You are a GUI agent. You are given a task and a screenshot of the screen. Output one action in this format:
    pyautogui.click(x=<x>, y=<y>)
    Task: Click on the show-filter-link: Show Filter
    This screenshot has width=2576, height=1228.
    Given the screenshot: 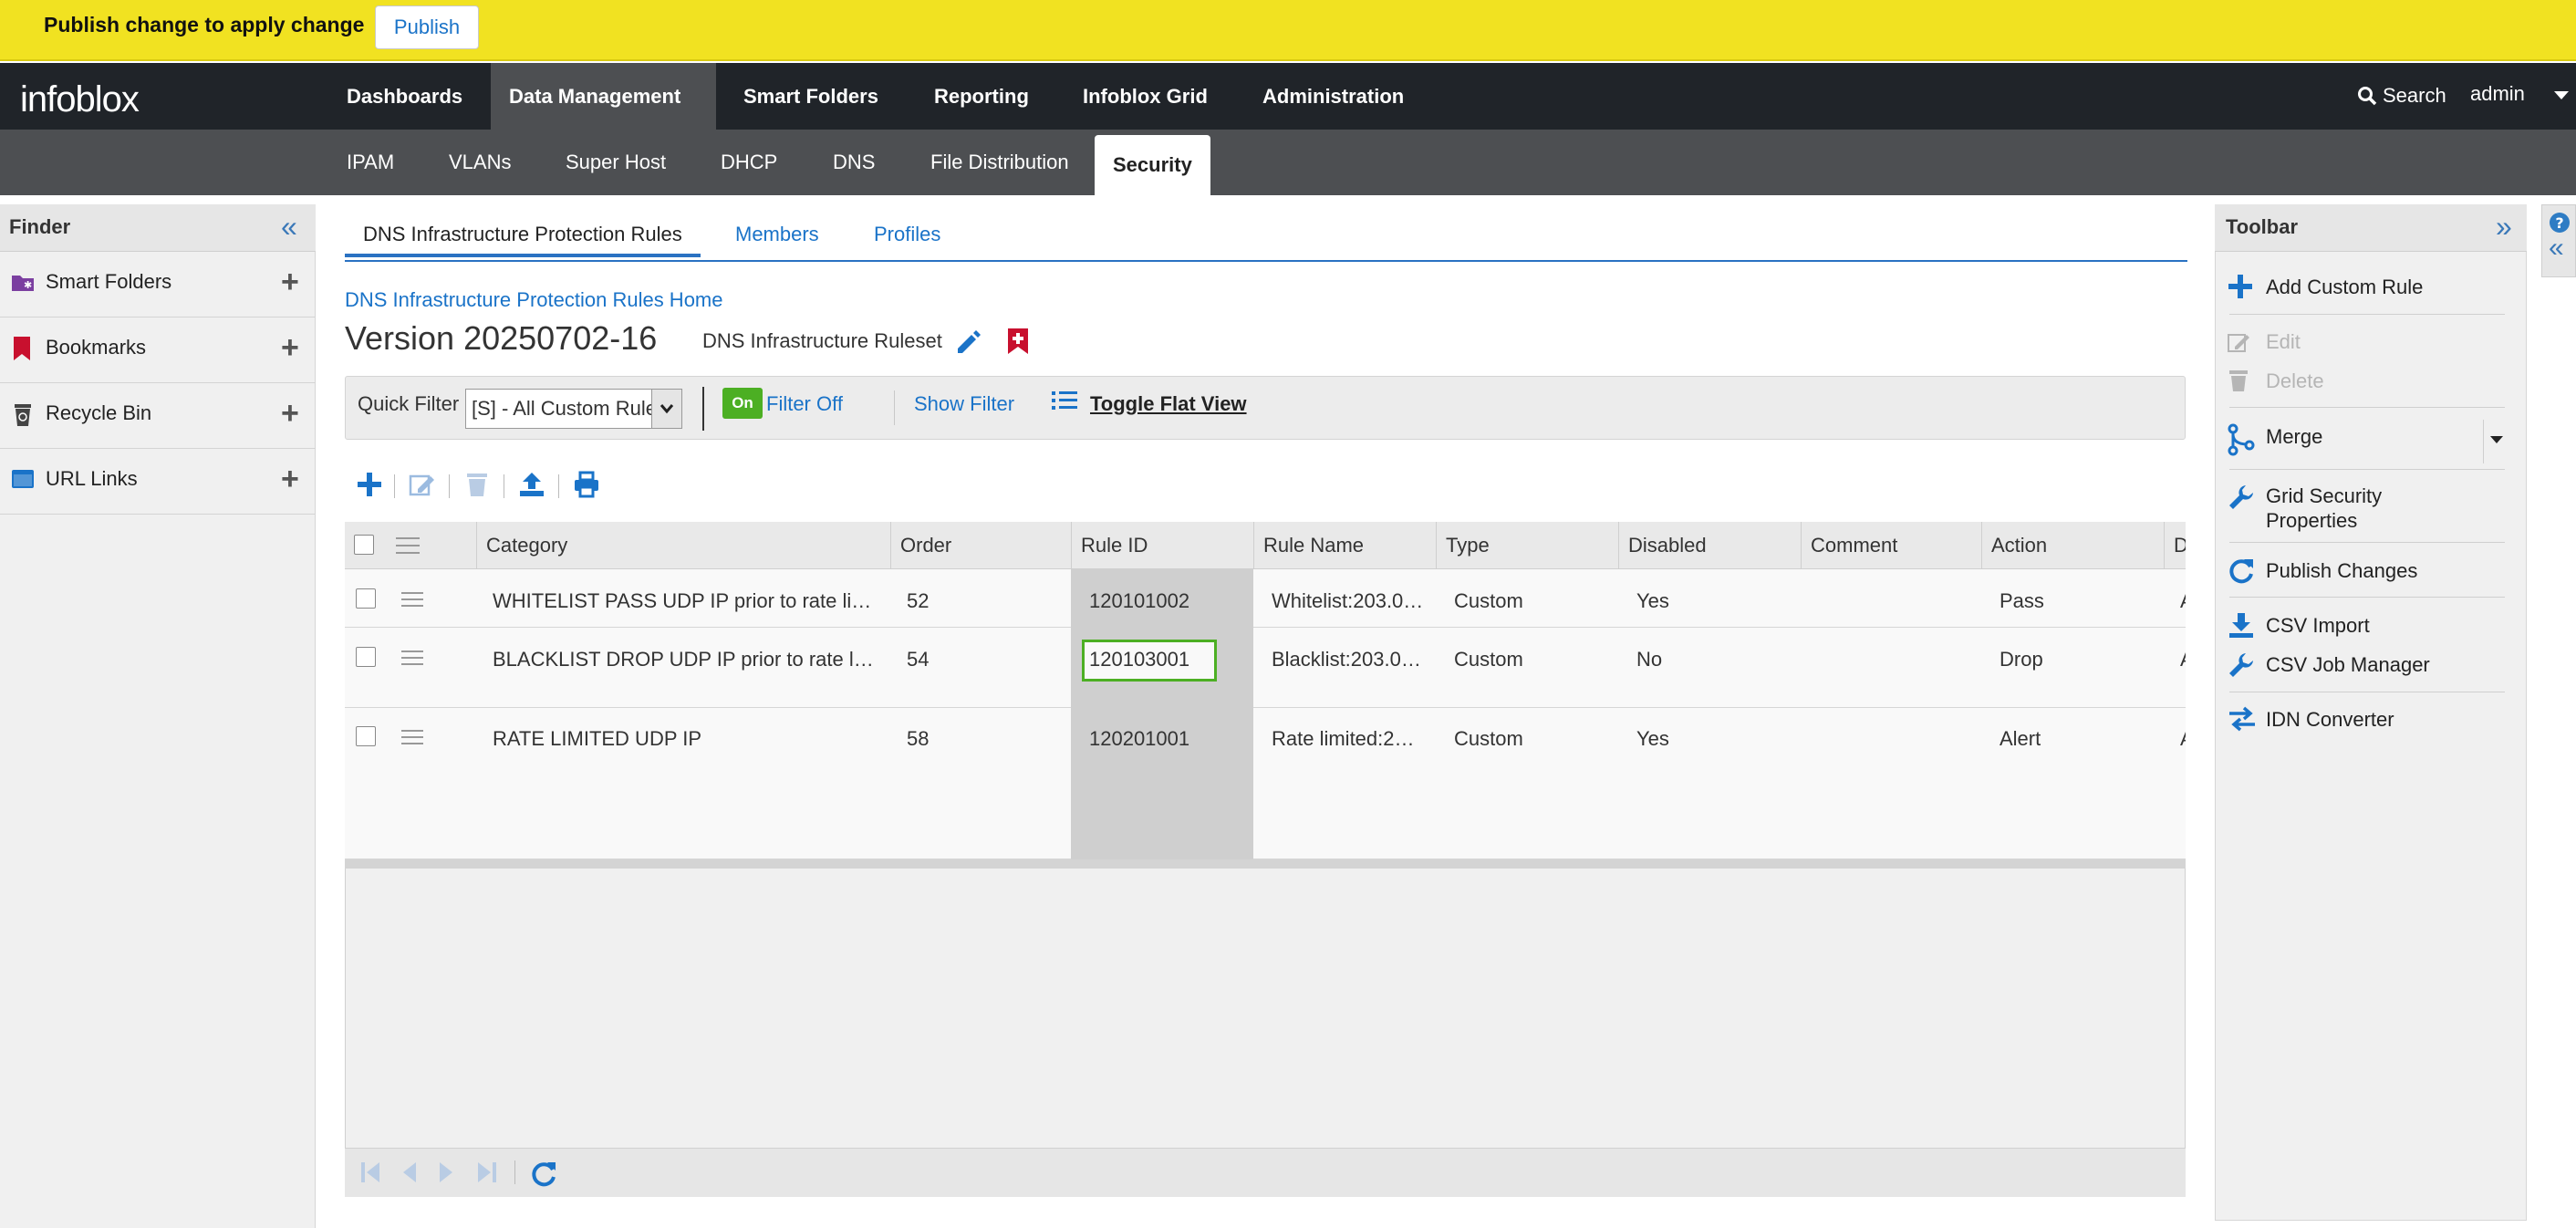 What is the action you would take?
    pyautogui.click(x=964, y=404)
    